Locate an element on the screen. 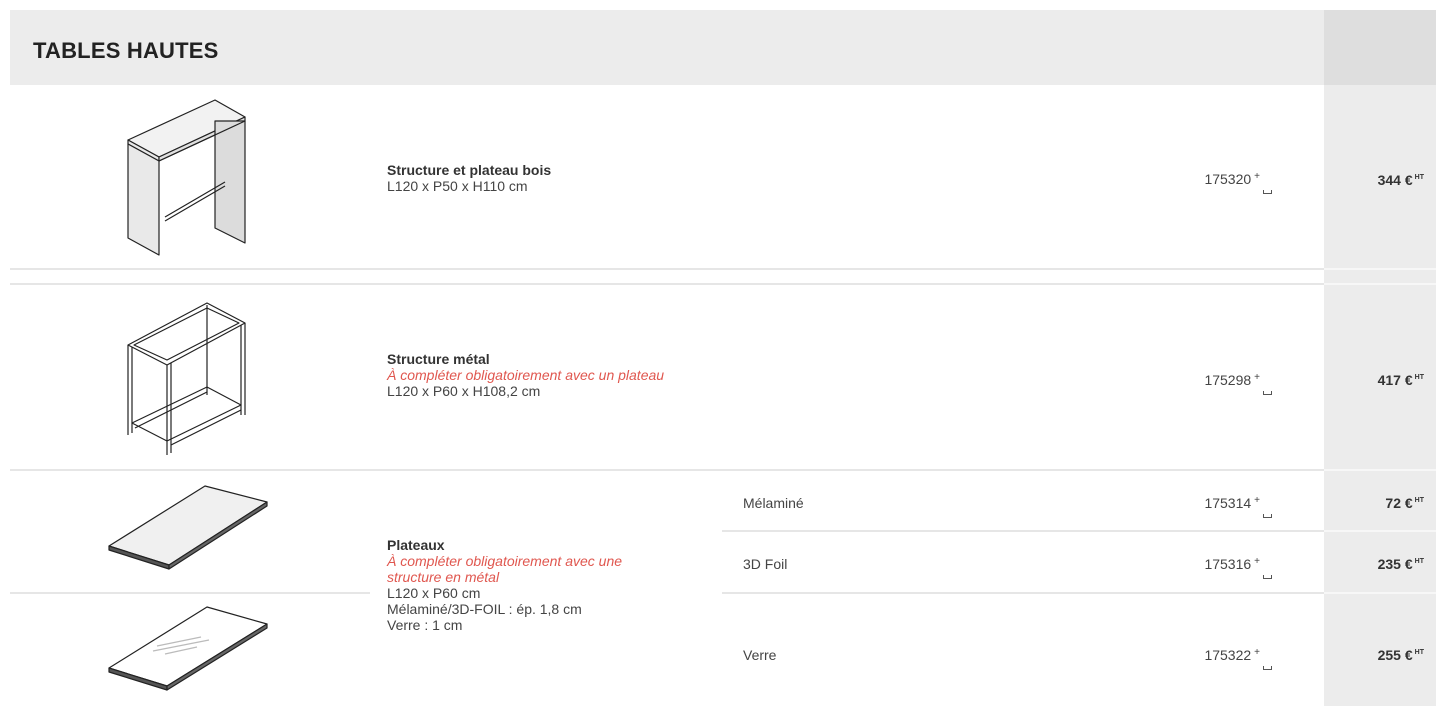 This screenshot has width=1436, height=706. finish-label: 3D Foil is located at coordinates (765, 564).